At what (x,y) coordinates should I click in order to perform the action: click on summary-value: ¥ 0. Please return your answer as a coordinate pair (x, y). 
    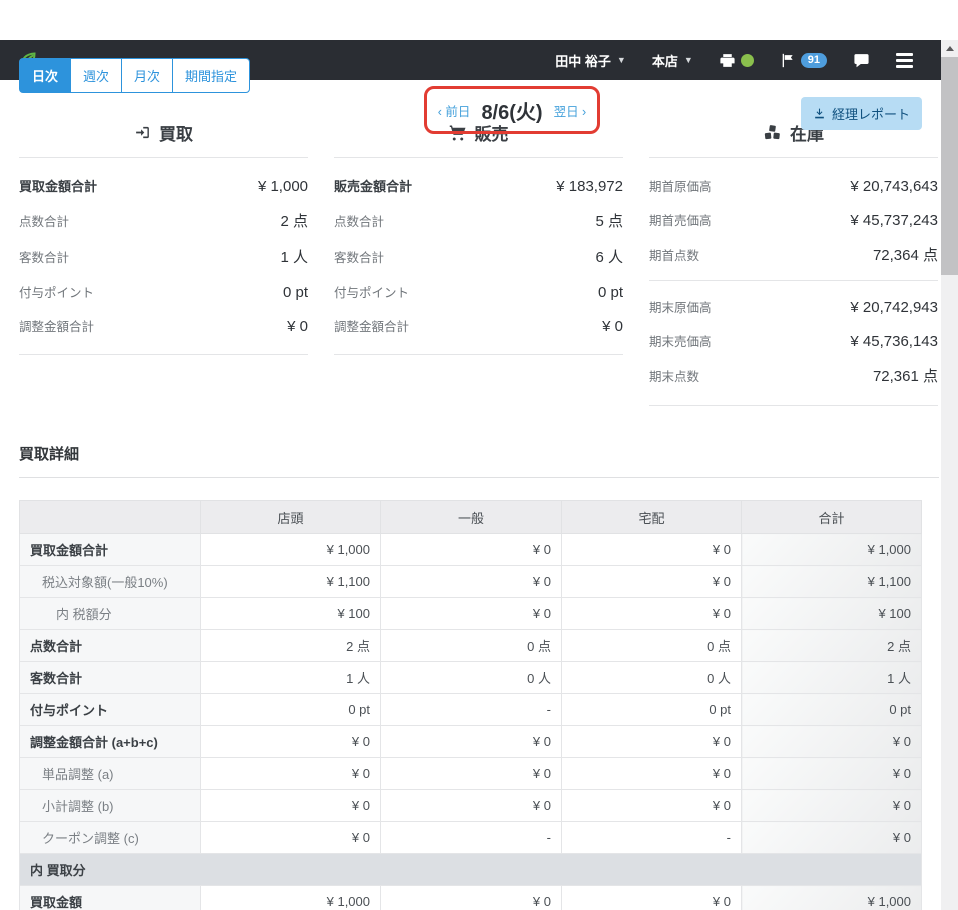
    Looking at the image, I should click on (612, 326).